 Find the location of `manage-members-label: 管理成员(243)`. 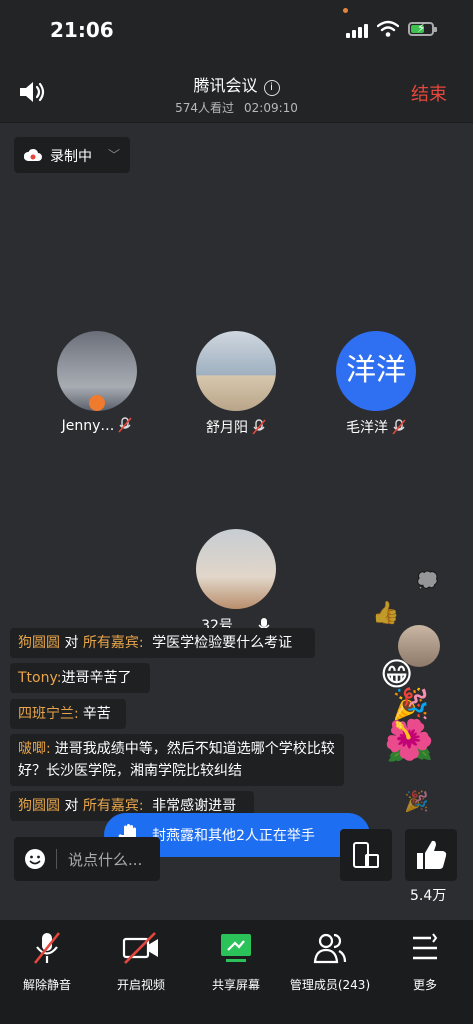

manage-members-label: 管理成员(243) is located at coordinates (330, 985).